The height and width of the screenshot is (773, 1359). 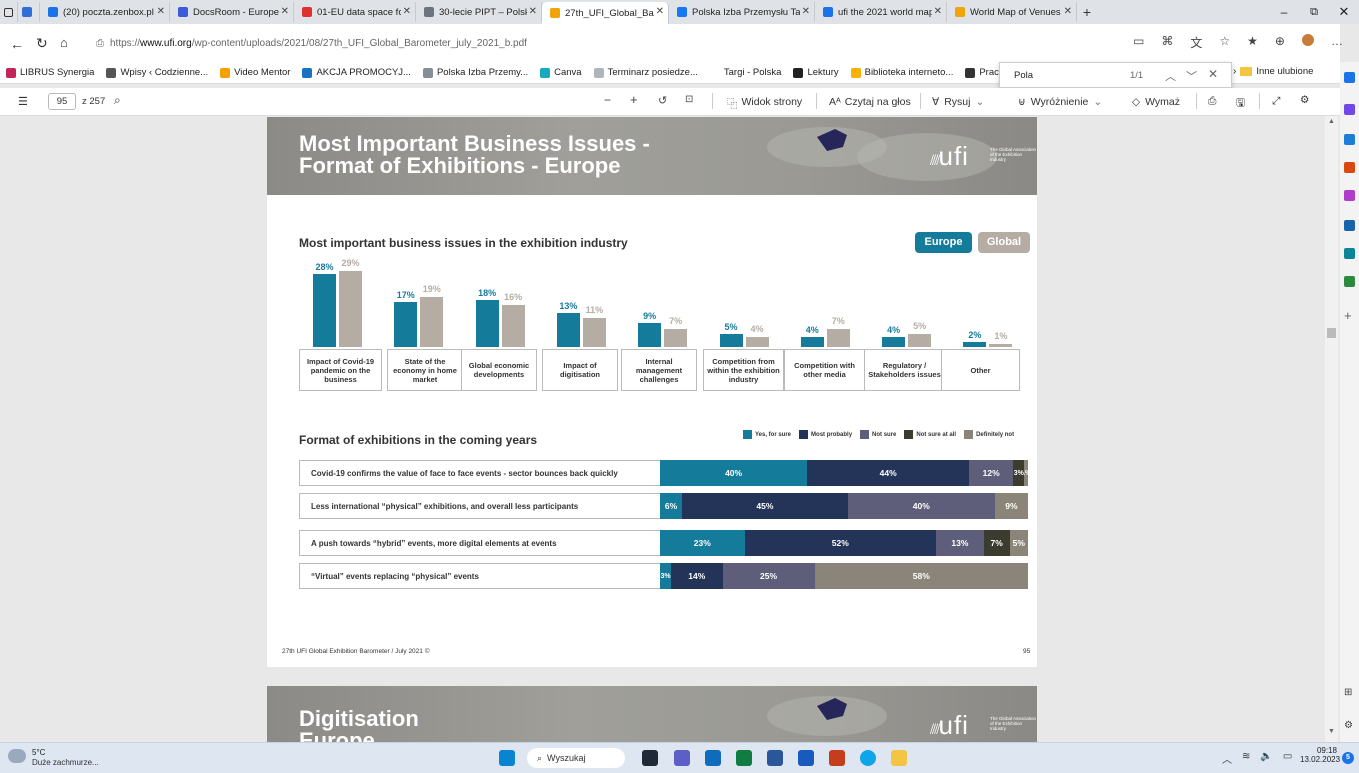 I want to click on tab: World Map of Venues – U✕, so click(x=1012, y=12).